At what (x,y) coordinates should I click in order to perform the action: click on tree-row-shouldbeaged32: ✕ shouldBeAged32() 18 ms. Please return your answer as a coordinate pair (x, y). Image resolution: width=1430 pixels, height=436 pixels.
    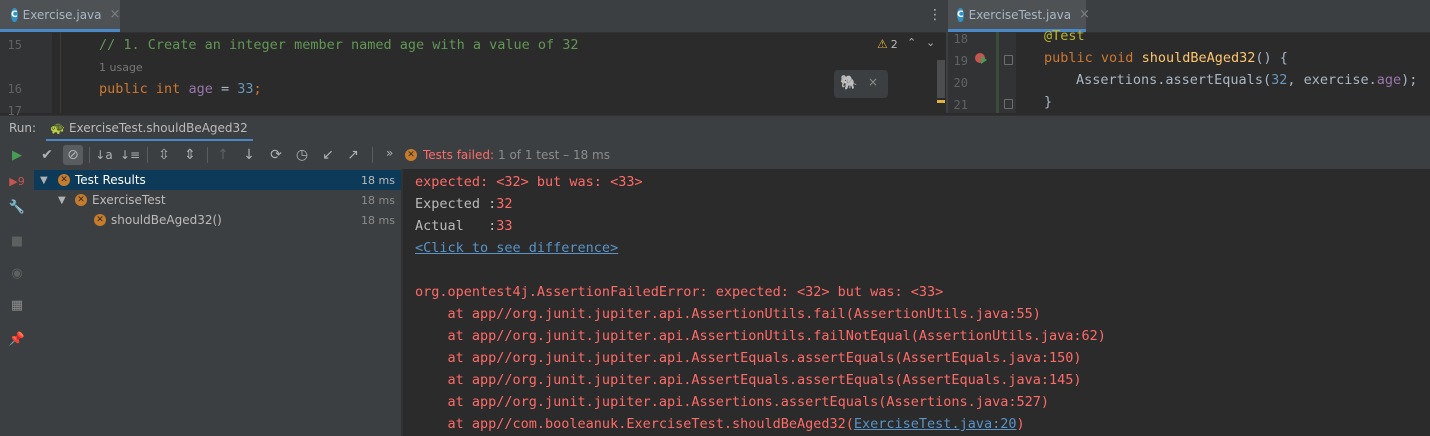
    Looking at the image, I should click on (217, 220).